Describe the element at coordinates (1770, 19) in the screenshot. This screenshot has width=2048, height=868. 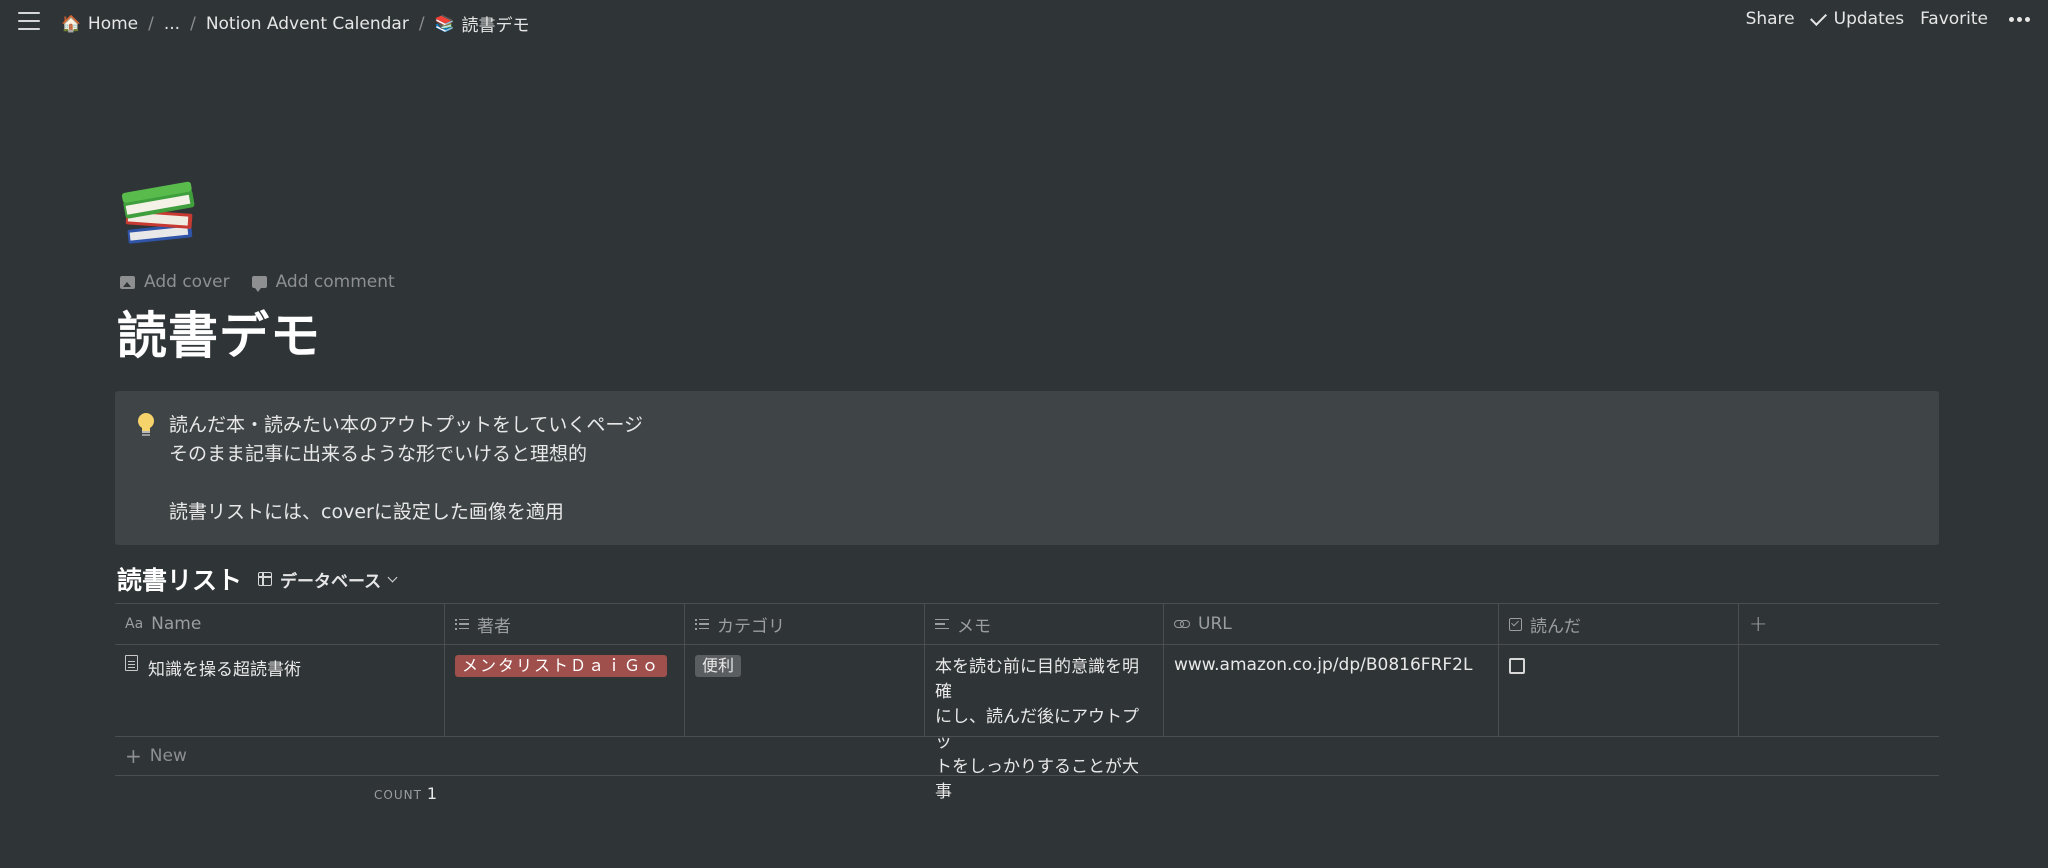
I see `share-button: Share` at that location.